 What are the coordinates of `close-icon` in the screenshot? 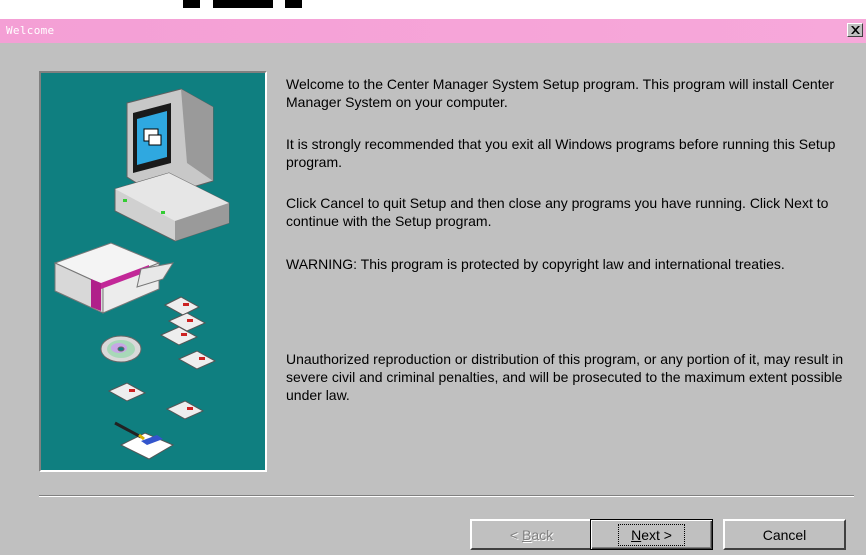 It's located at (855, 30).